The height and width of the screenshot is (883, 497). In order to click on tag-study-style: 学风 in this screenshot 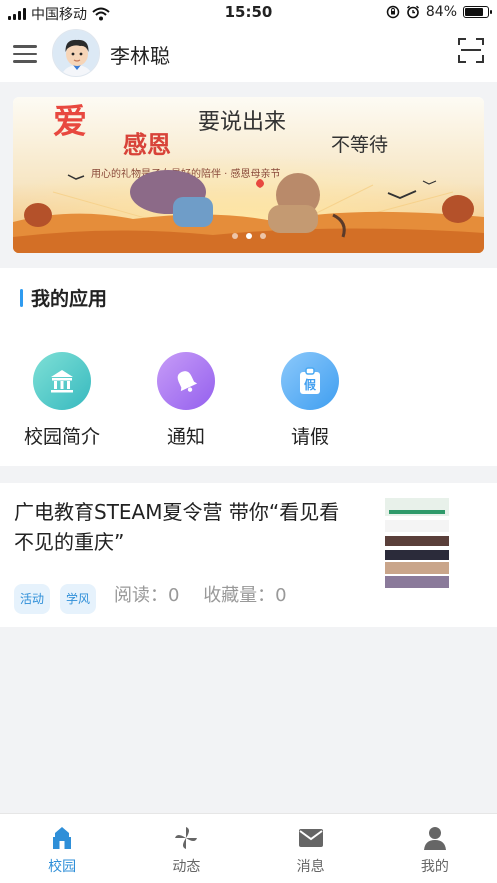, I will do `click(78, 599)`.